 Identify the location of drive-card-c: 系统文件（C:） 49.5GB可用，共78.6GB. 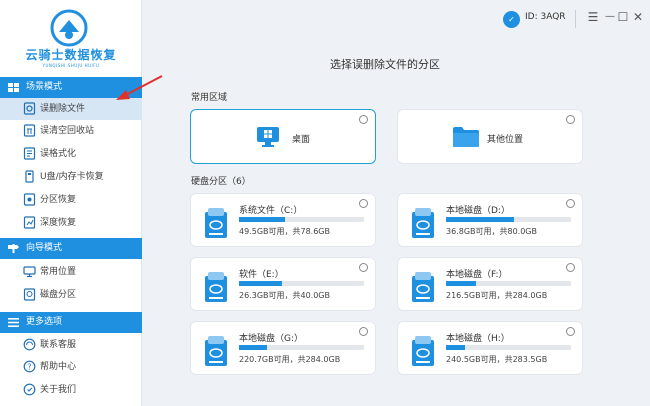
(283, 220).